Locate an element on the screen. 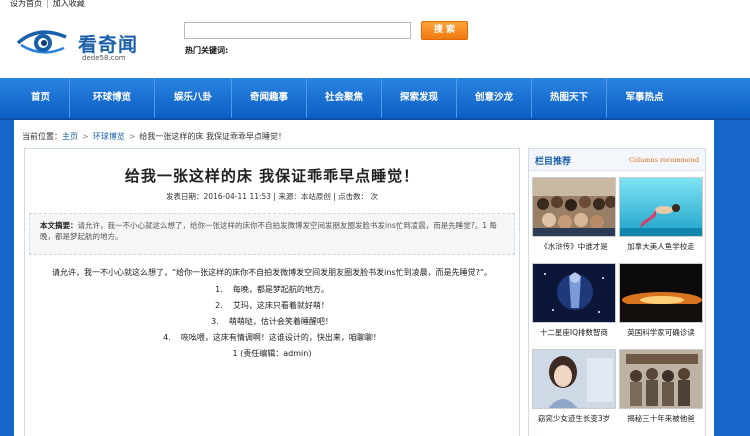  thumbnail-crowd-image is located at coordinates (574, 207).